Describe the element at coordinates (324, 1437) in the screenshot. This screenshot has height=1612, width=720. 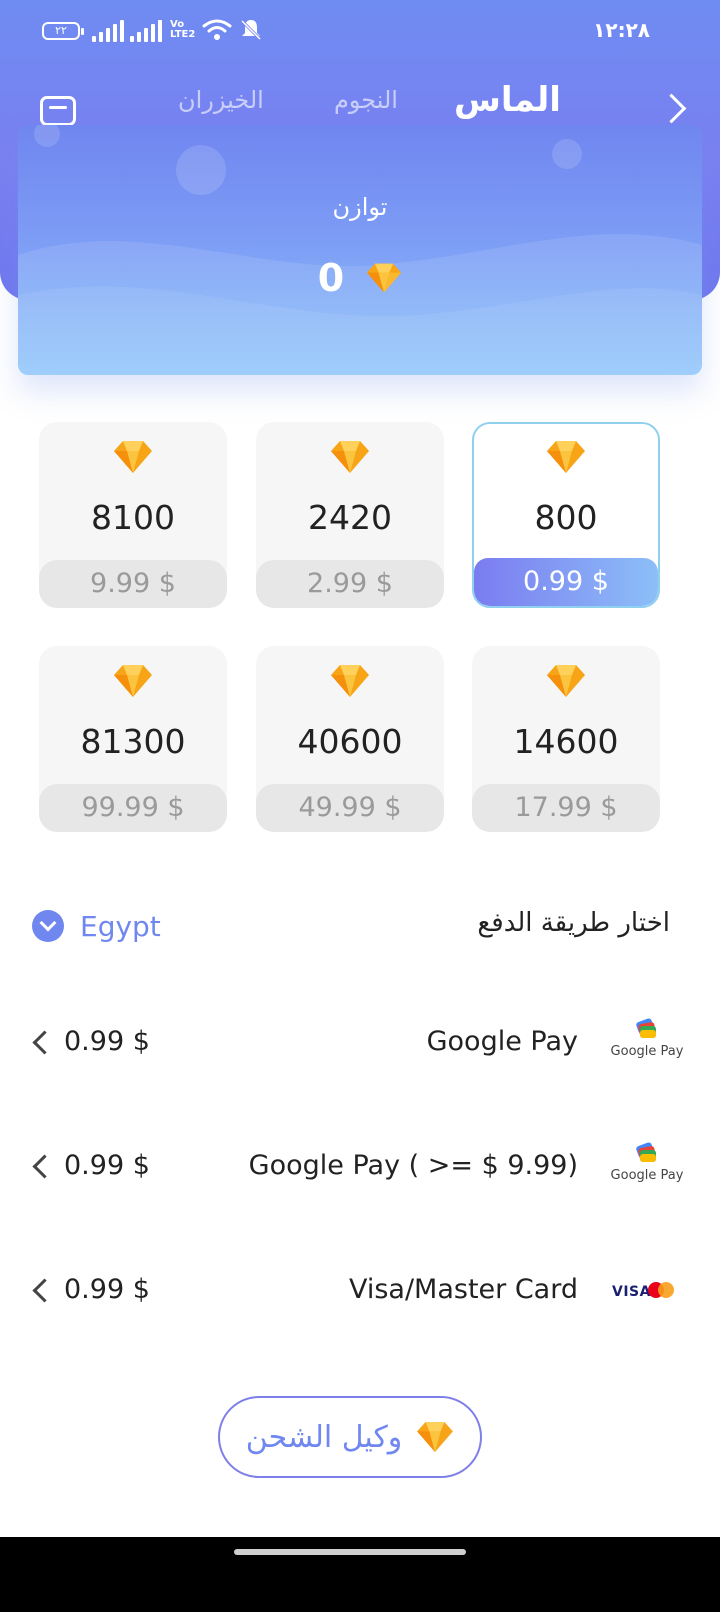
I see `recharge-agent-label: وكيل الشحن` at that location.